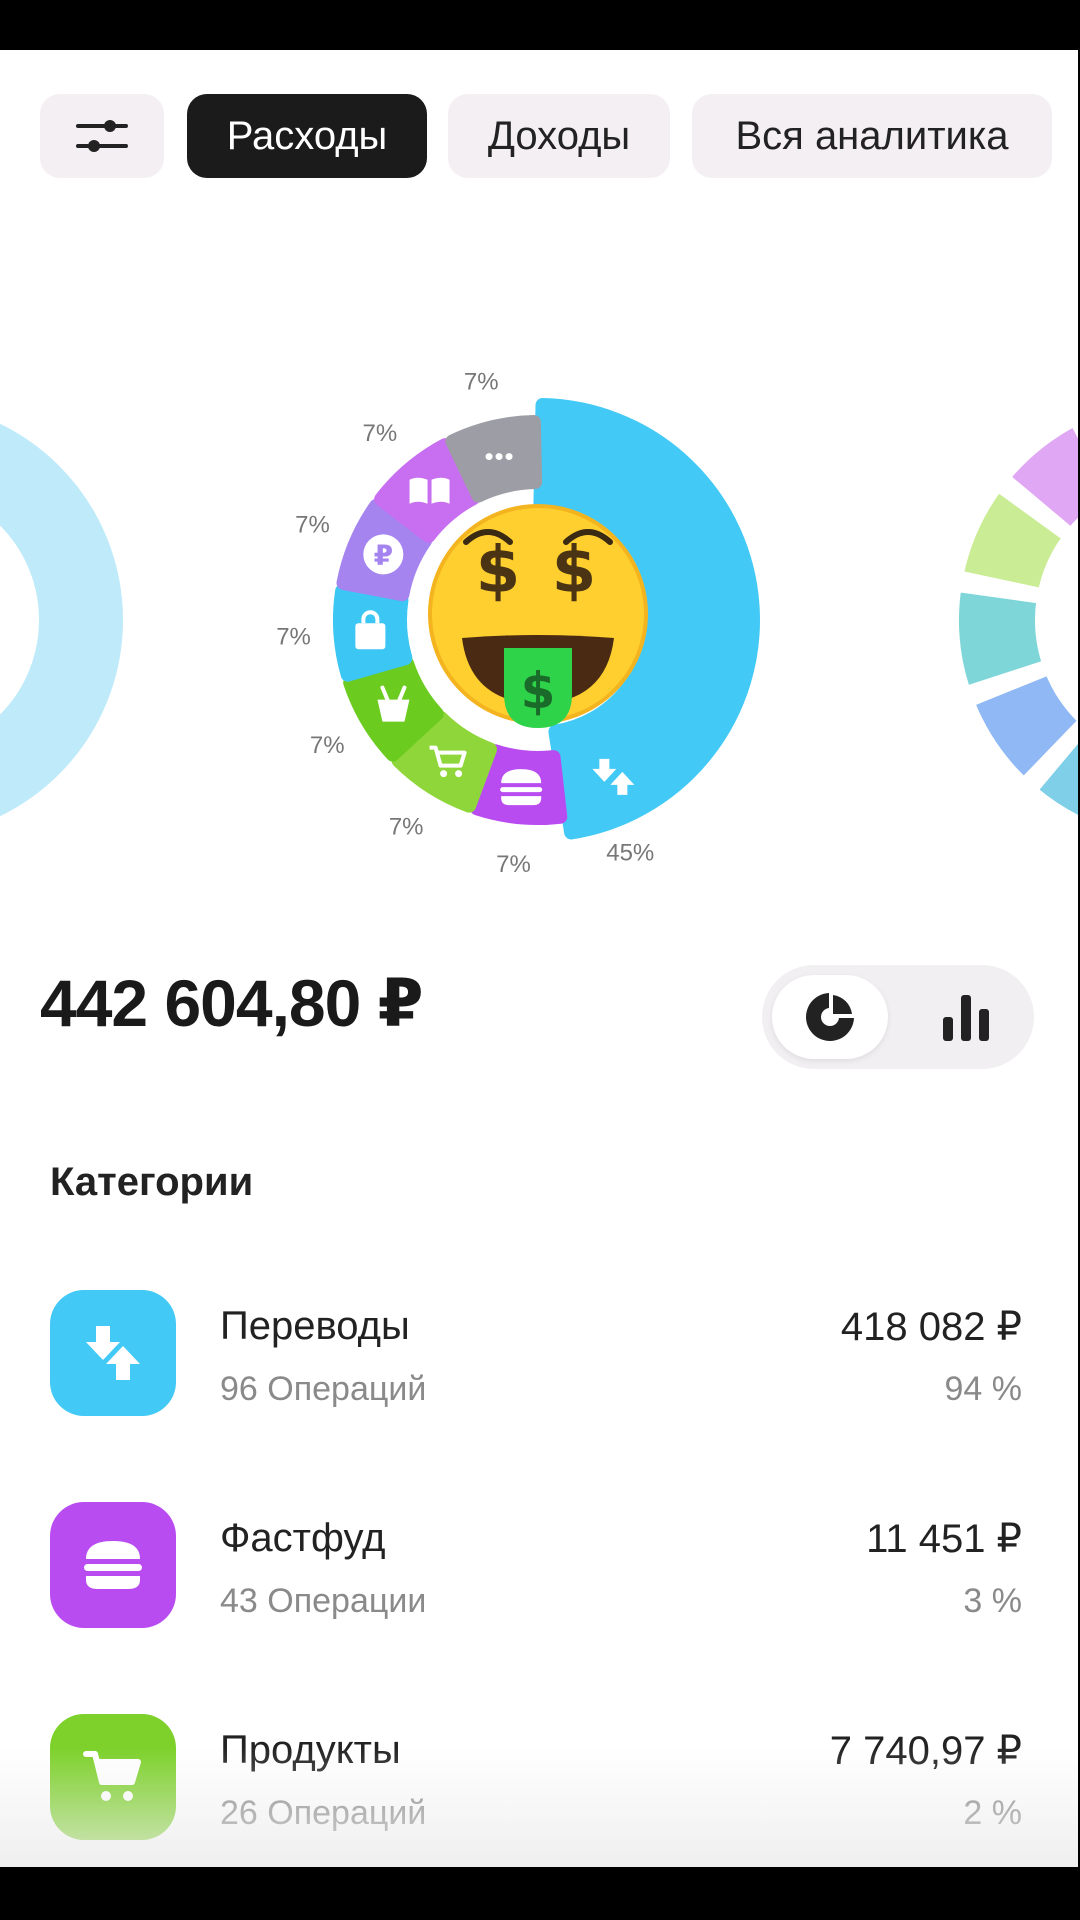  Describe the element at coordinates (944, 1539) in the screenshot. I see `category-amount: 11 451 ₽` at that location.